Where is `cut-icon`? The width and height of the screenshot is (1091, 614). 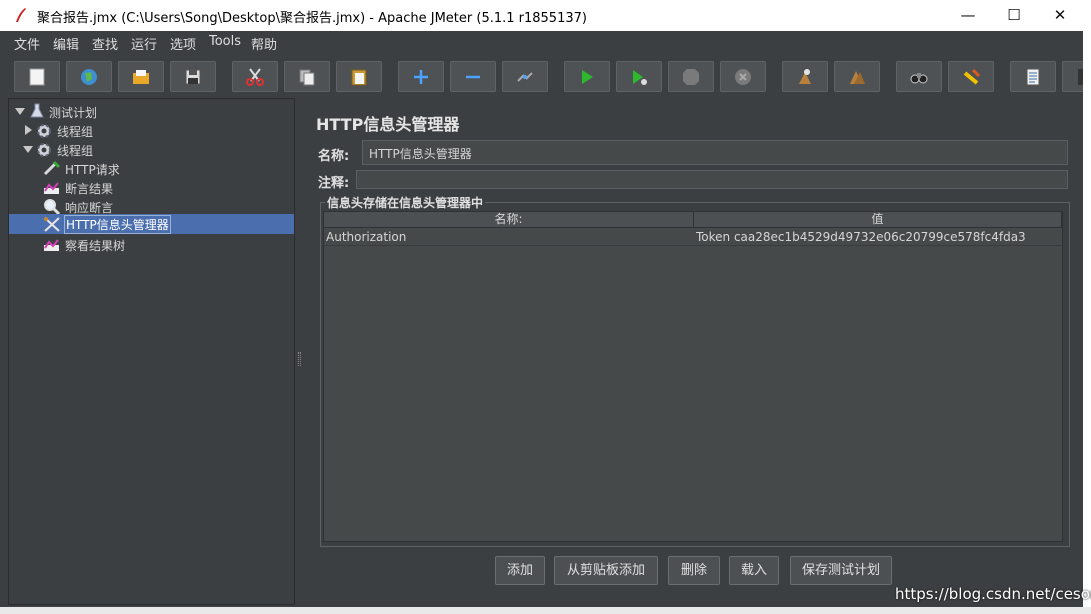 cut-icon is located at coordinates (255, 77).